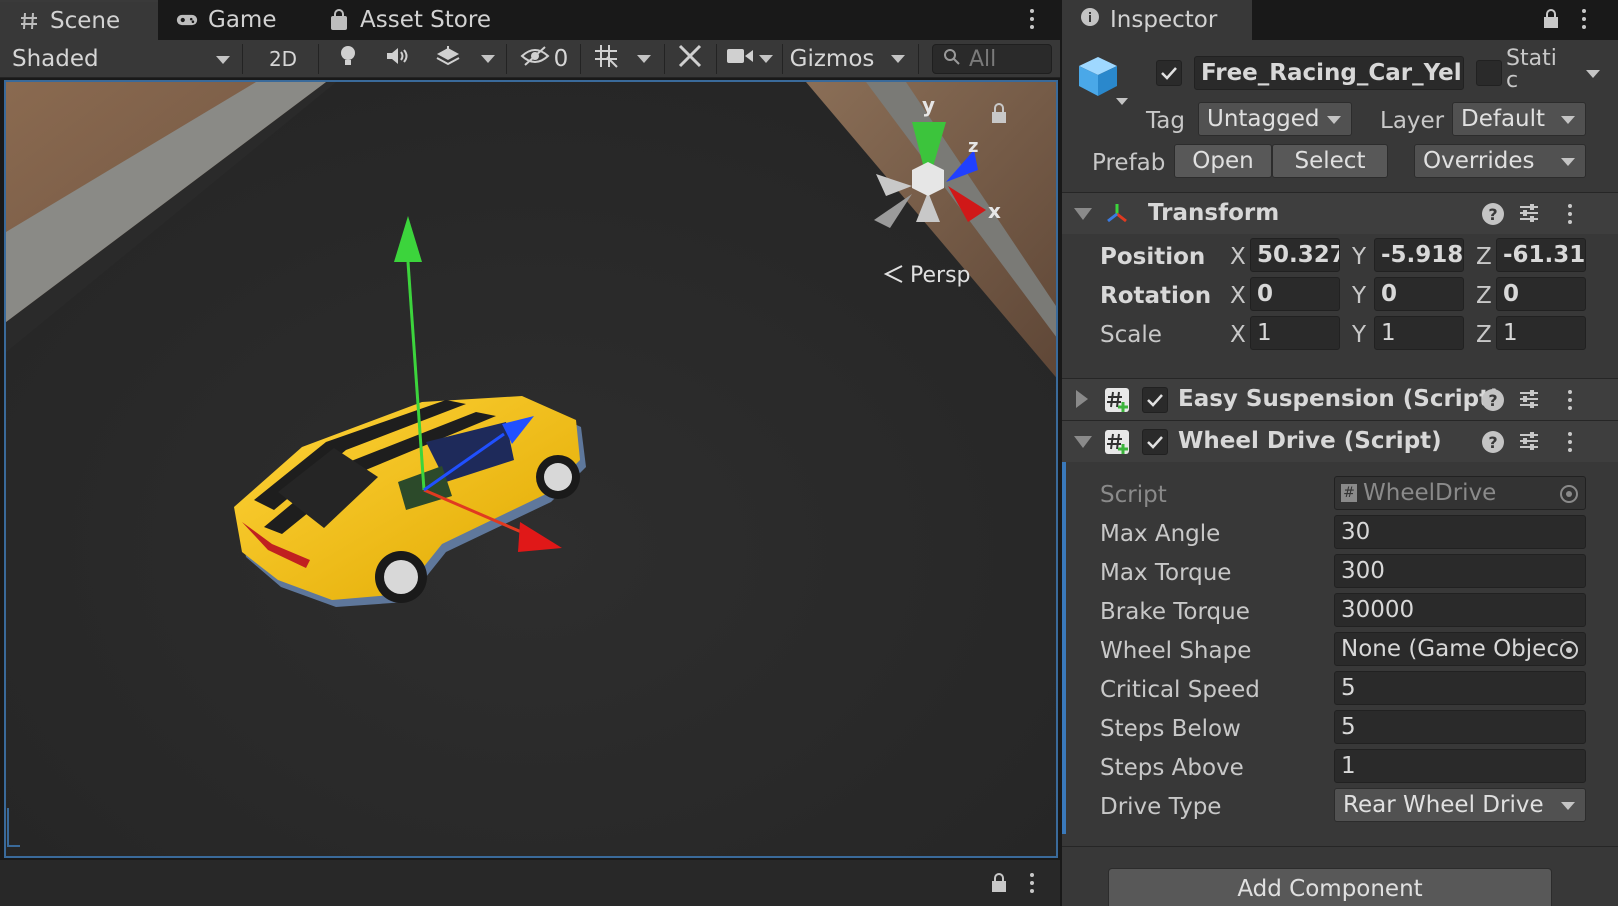 Image resolution: width=1618 pixels, height=906 pixels. I want to click on tag-dropdown: Untagged, so click(1275, 119).